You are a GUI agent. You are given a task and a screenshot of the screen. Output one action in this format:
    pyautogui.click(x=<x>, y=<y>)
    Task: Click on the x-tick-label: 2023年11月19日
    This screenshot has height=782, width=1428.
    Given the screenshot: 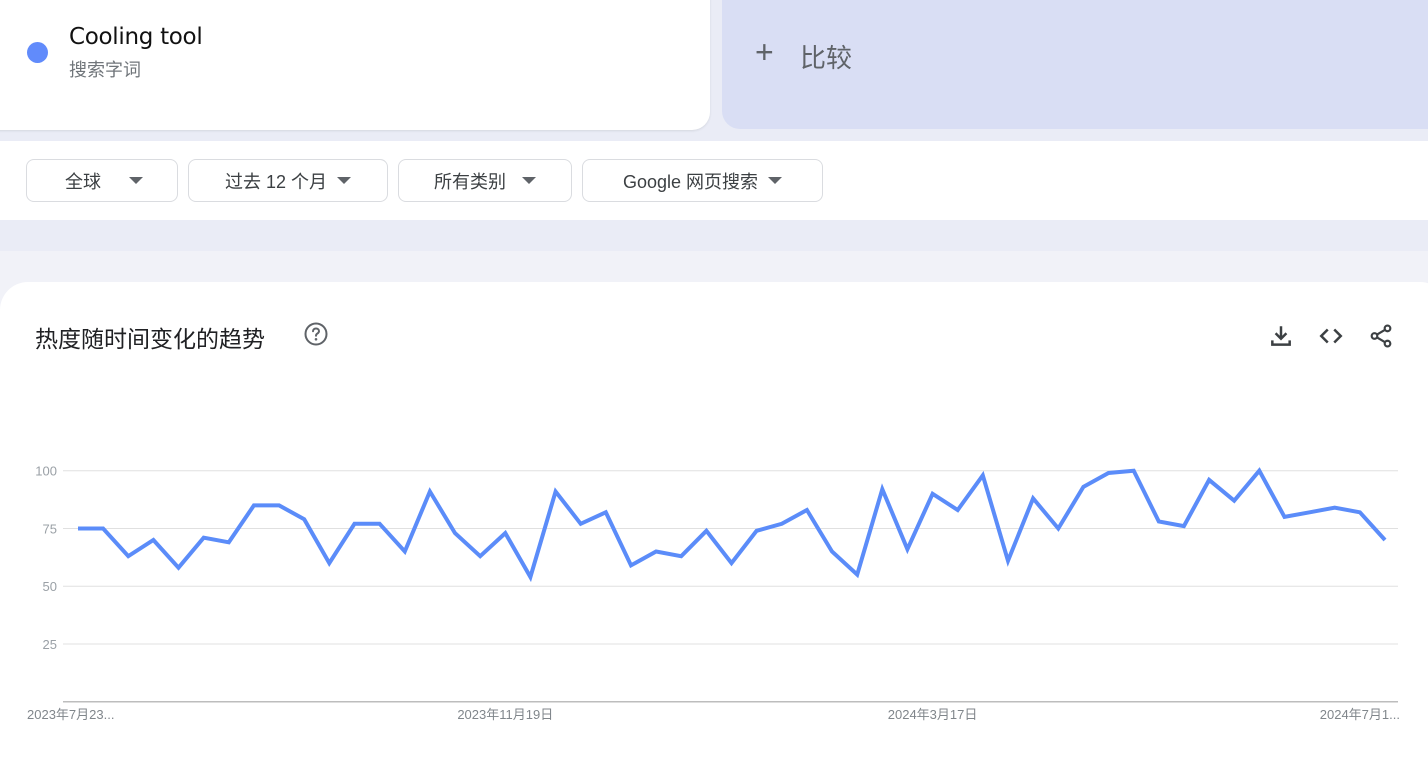 What is the action you would take?
    pyautogui.click(x=505, y=714)
    